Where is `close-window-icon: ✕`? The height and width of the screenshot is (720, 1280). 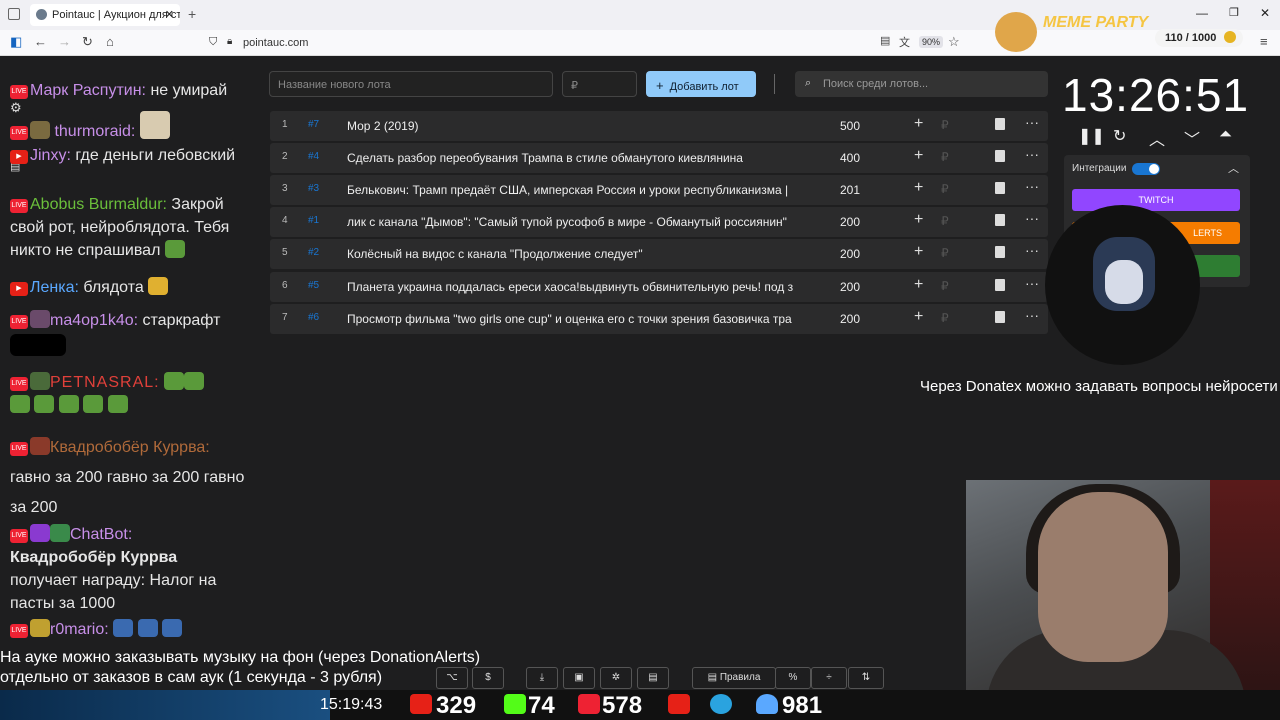 close-window-icon: ✕ is located at coordinates (1265, 13).